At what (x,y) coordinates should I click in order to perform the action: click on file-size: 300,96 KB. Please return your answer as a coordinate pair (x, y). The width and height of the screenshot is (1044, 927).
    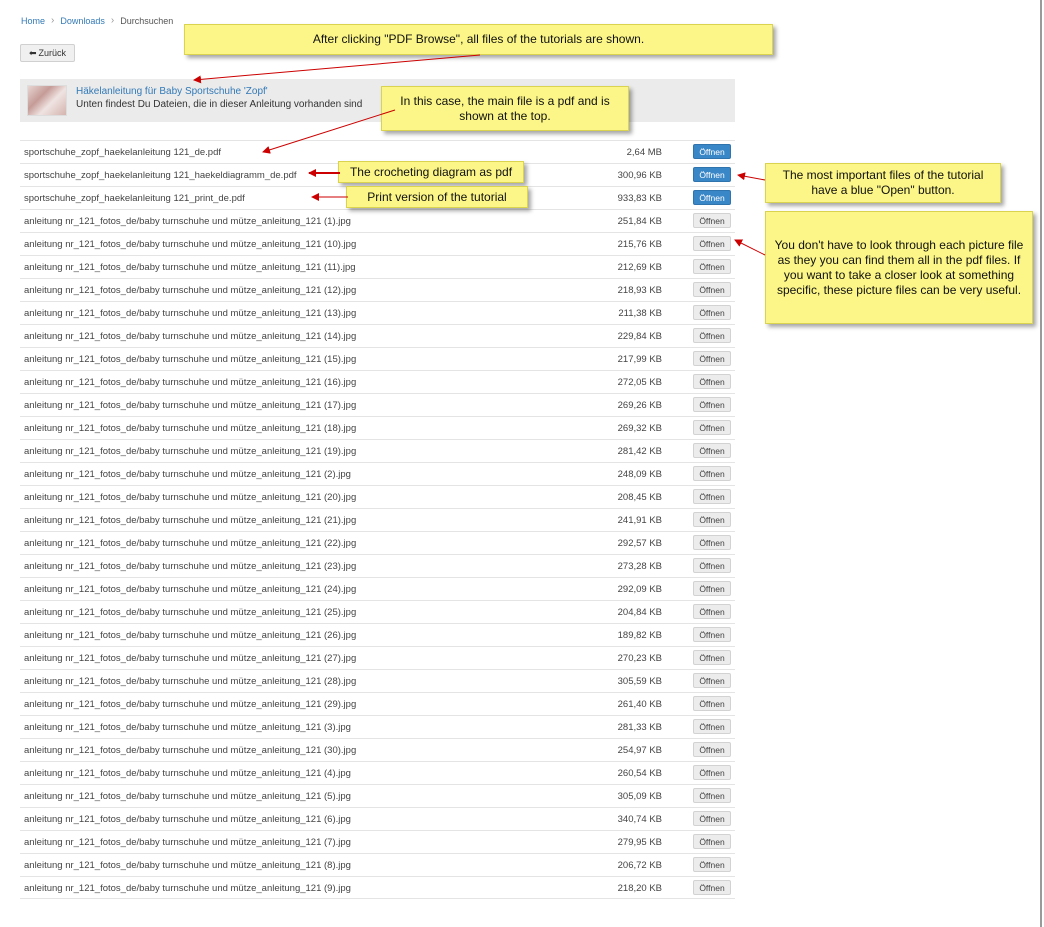
    Looking at the image, I should click on (639, 175).